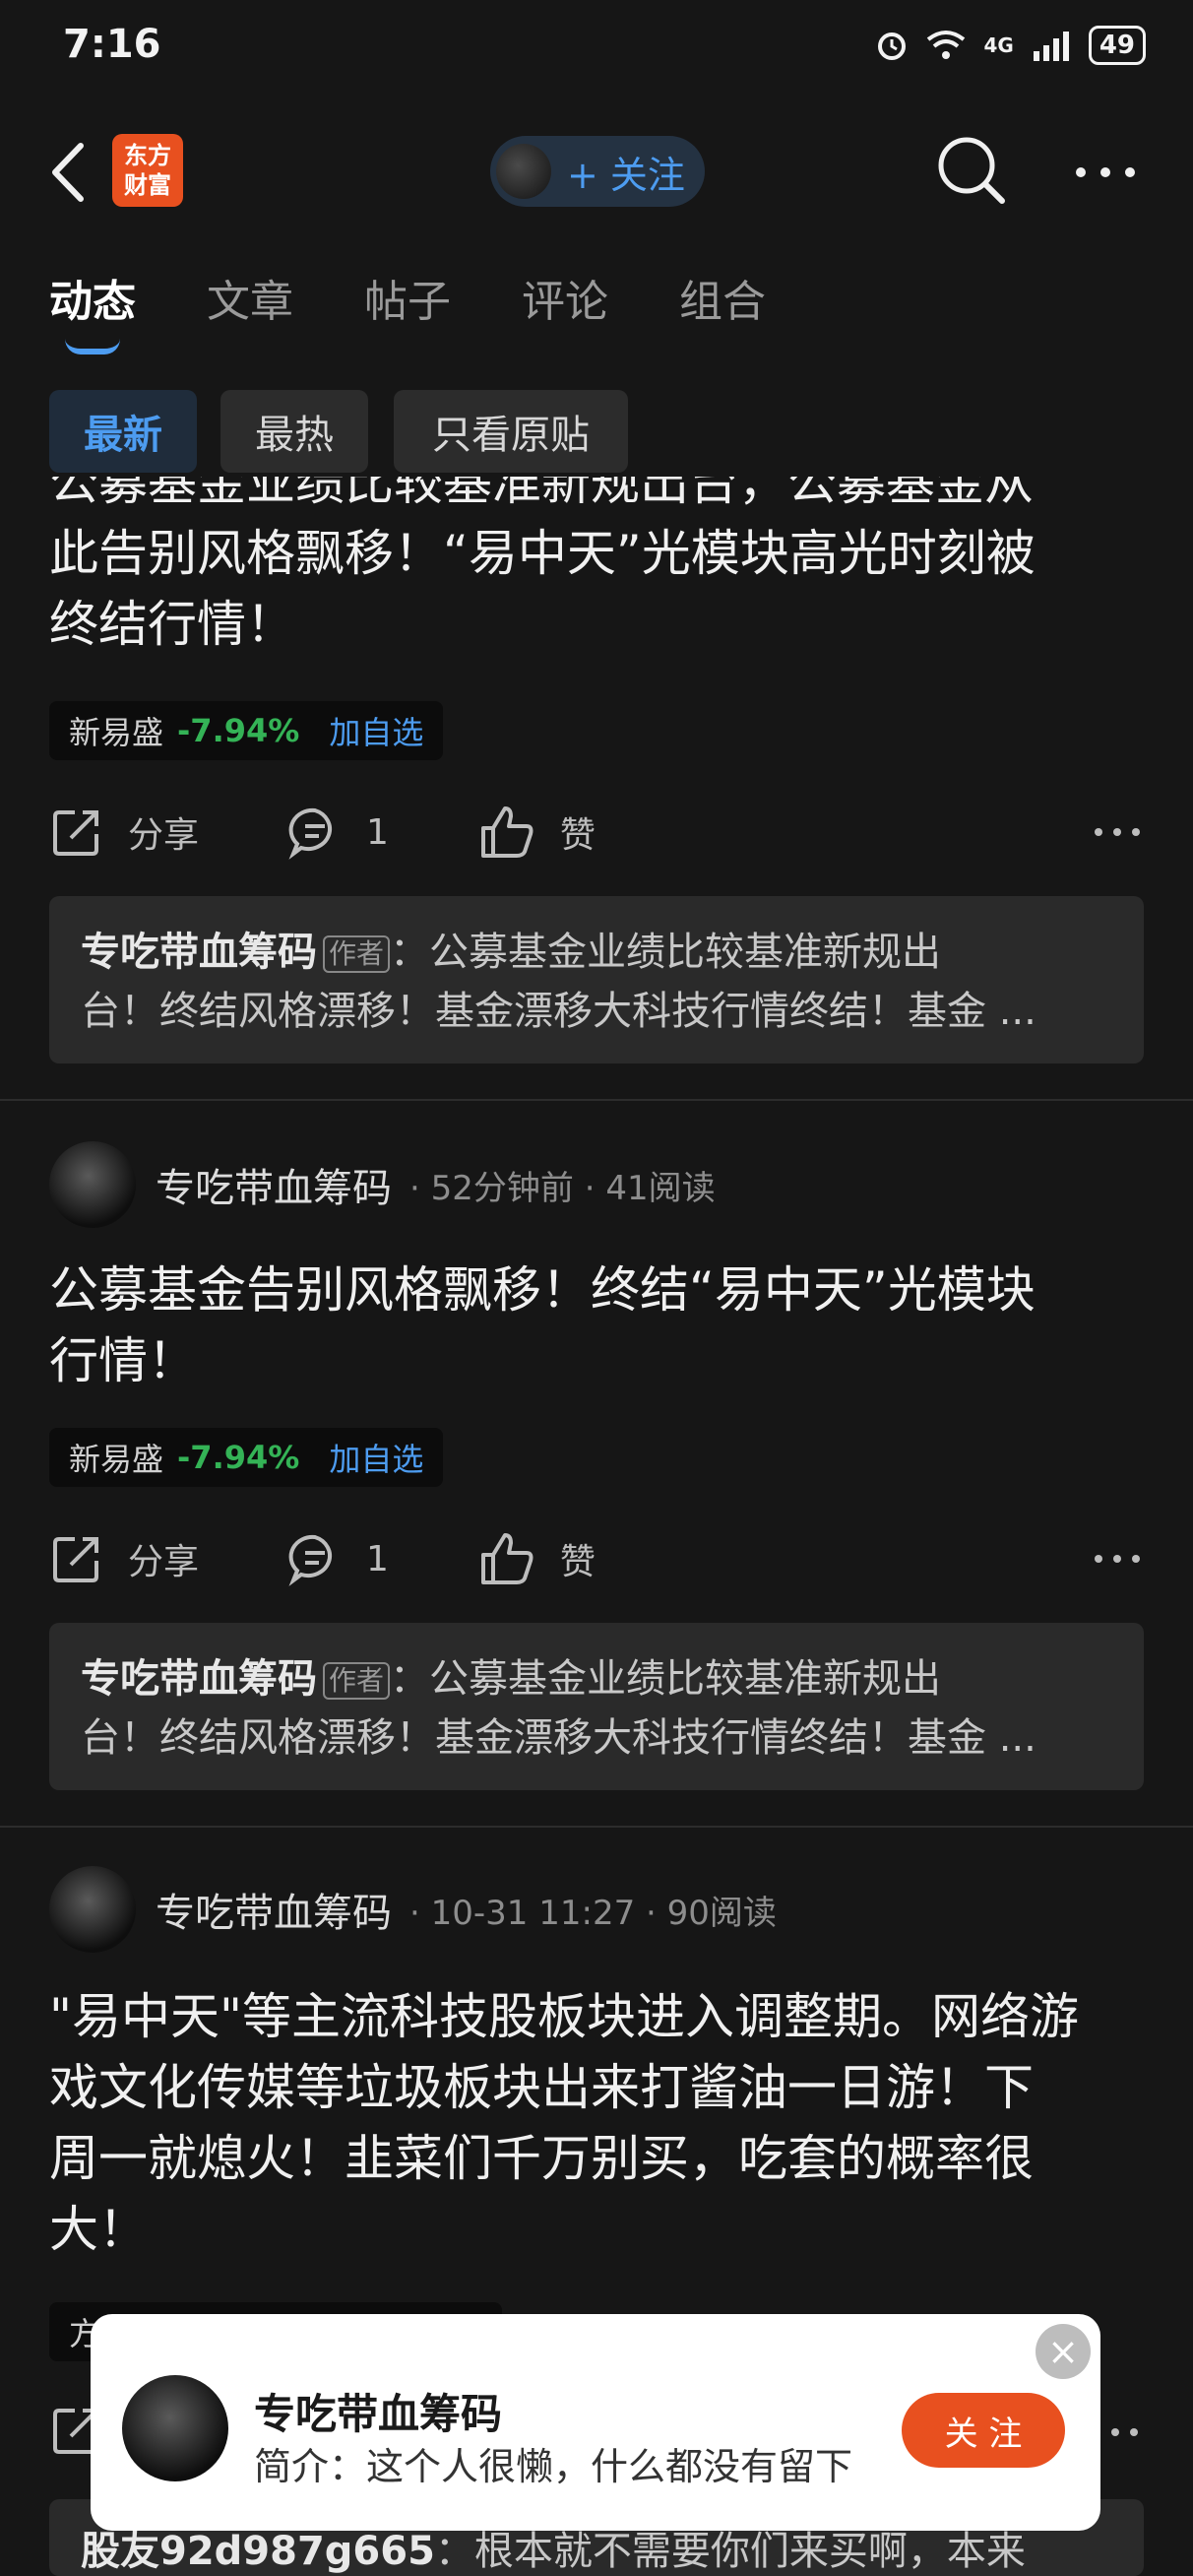  I want to click on header-follow-button: + 关注, so click(597, 171).